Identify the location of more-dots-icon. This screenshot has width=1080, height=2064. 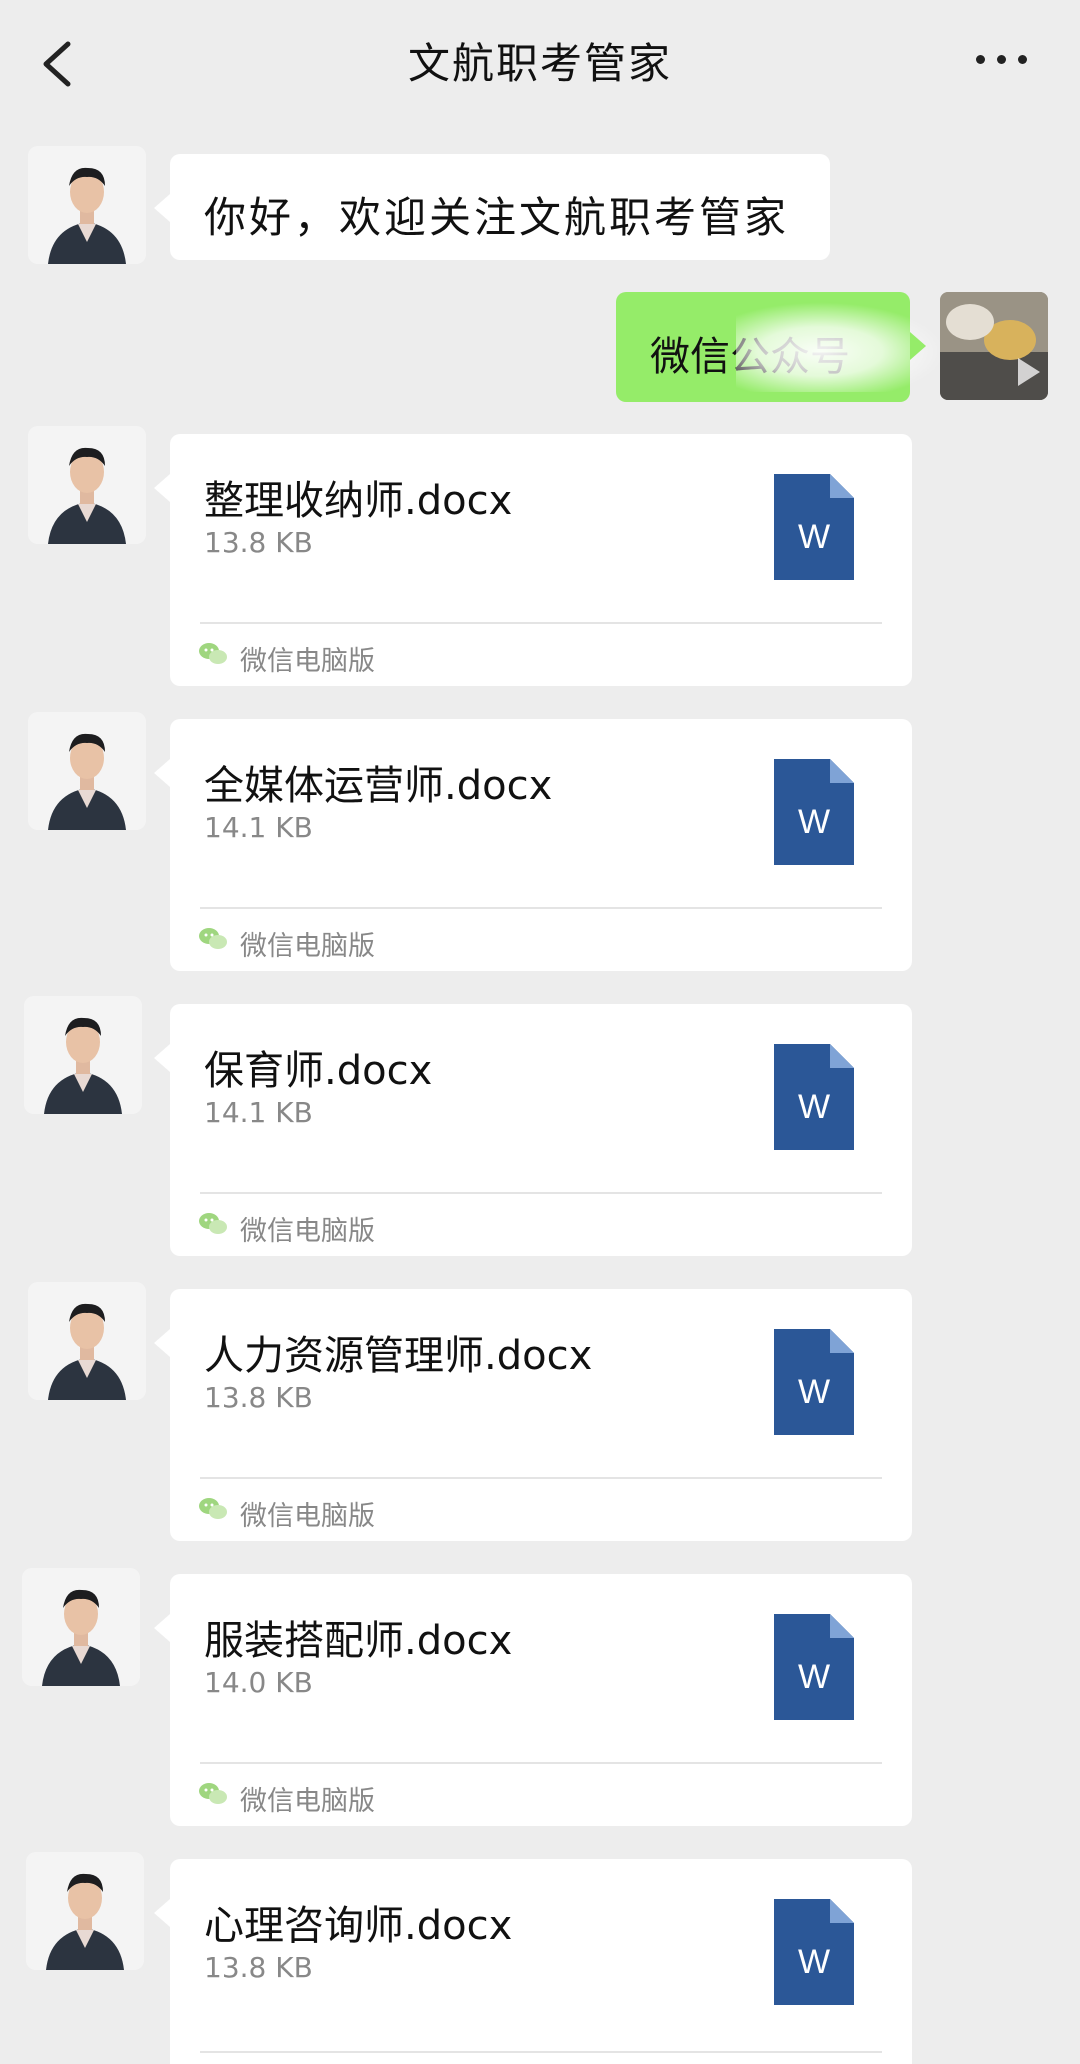
(980, 59).